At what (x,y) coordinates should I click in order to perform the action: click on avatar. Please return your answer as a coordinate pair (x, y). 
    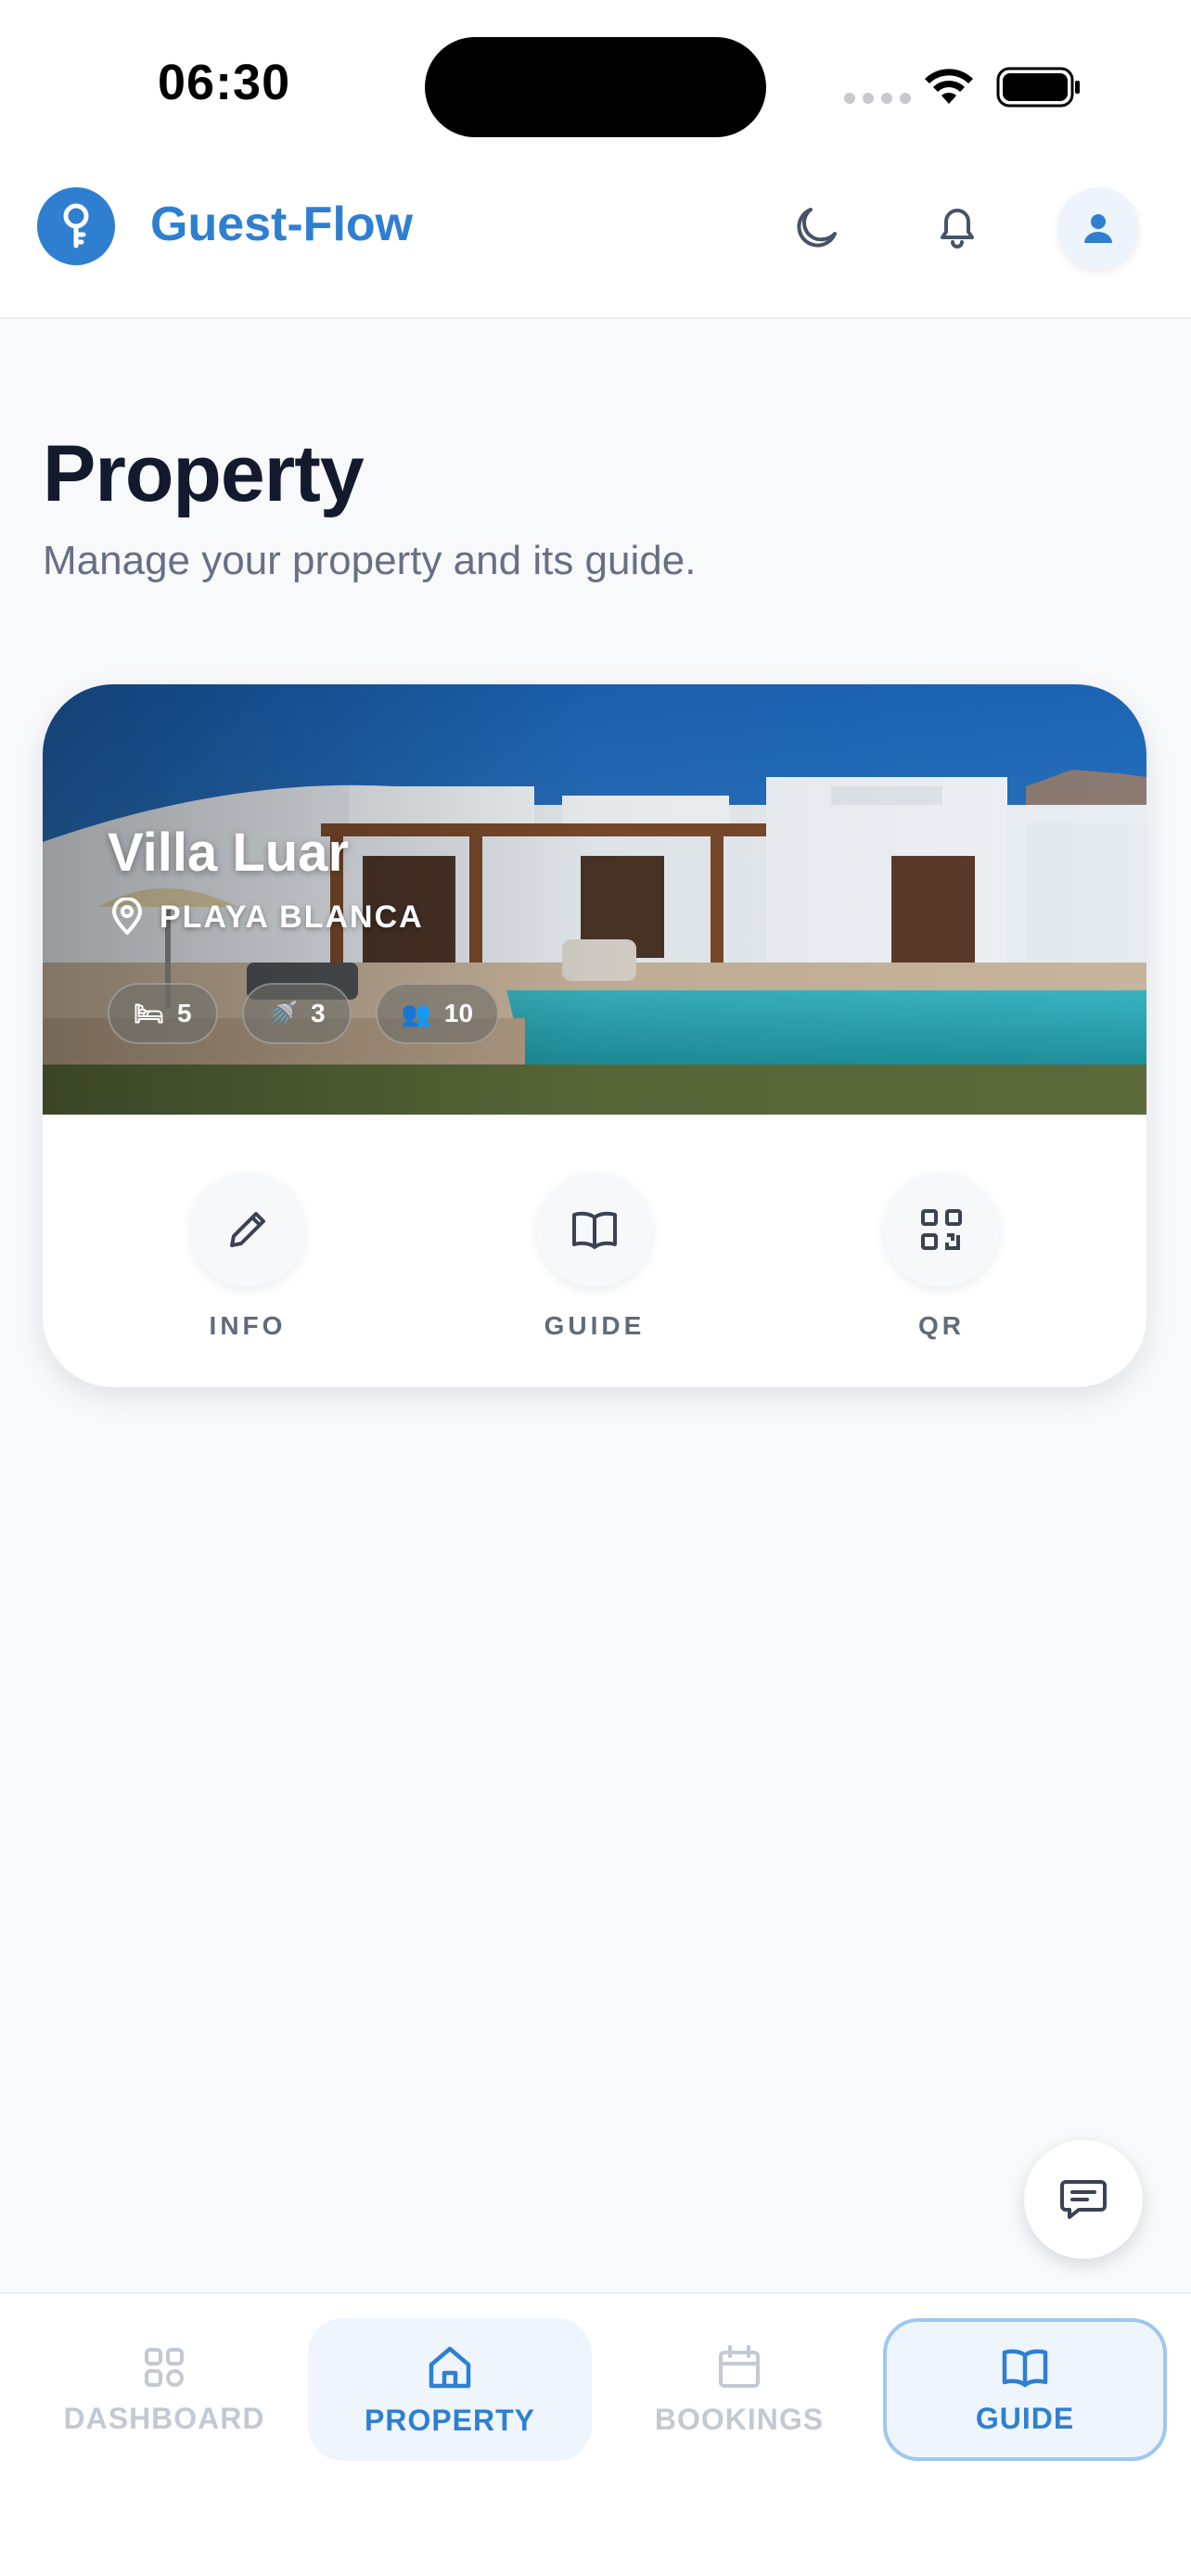
    Looking at the image, I should click on (1098, 228).